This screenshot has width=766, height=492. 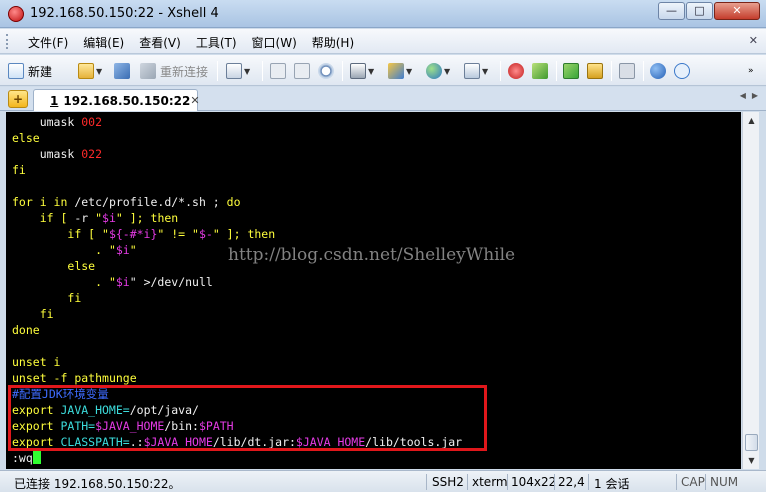 What do you see at coordinates (71, 122) in the screenshot?
I see `terminal-line: umask 002` at bounding box center [71, 122].